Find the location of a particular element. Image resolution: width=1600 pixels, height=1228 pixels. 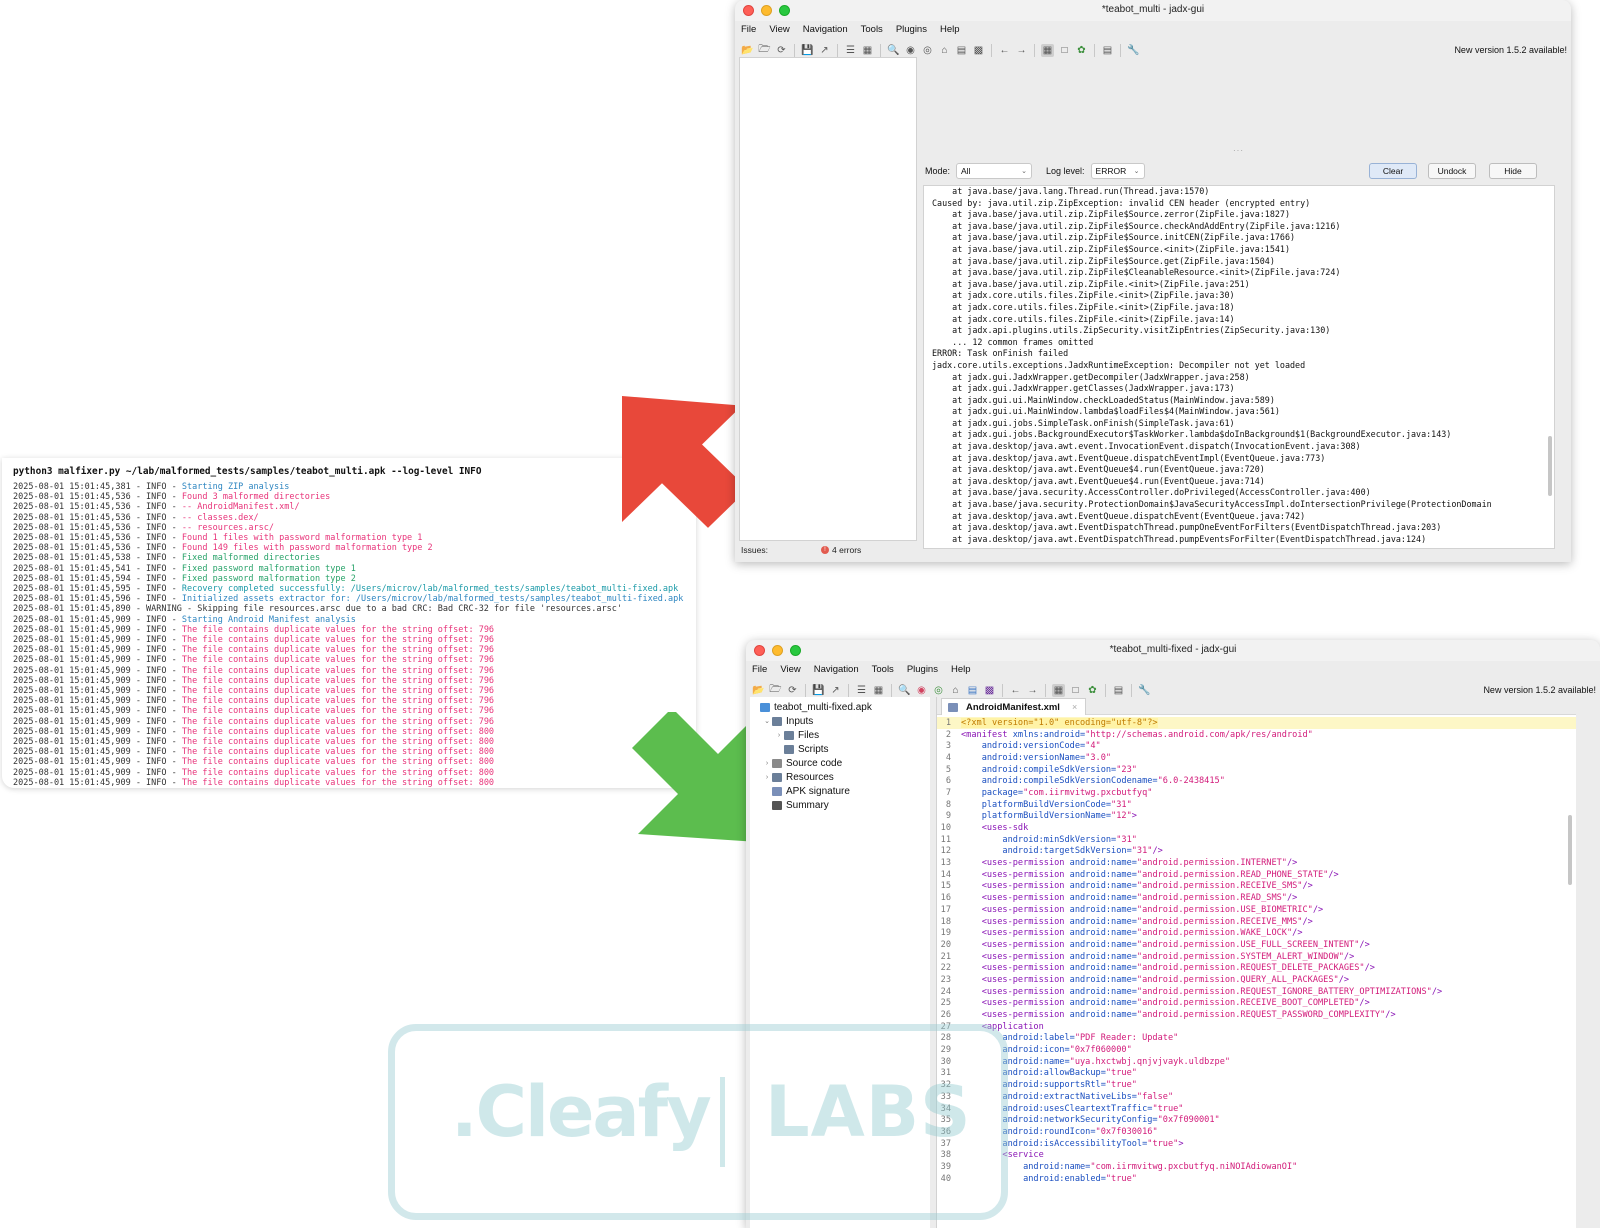

issues-label: Issues: is located at coordinates (754, 549).